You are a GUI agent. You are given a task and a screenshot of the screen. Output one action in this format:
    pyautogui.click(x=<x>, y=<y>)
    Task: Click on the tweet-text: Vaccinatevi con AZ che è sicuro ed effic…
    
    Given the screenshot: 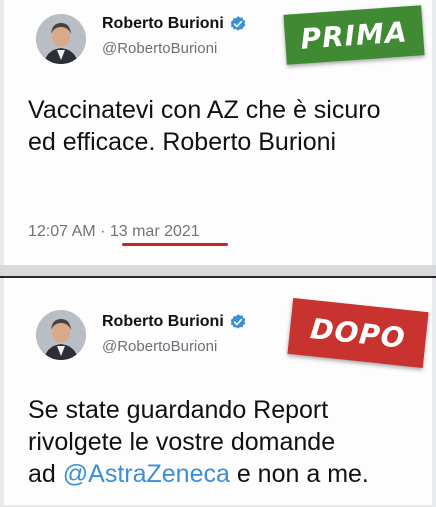 What is the action you would take?
    pyautogui.click(x=204, y=126)
    